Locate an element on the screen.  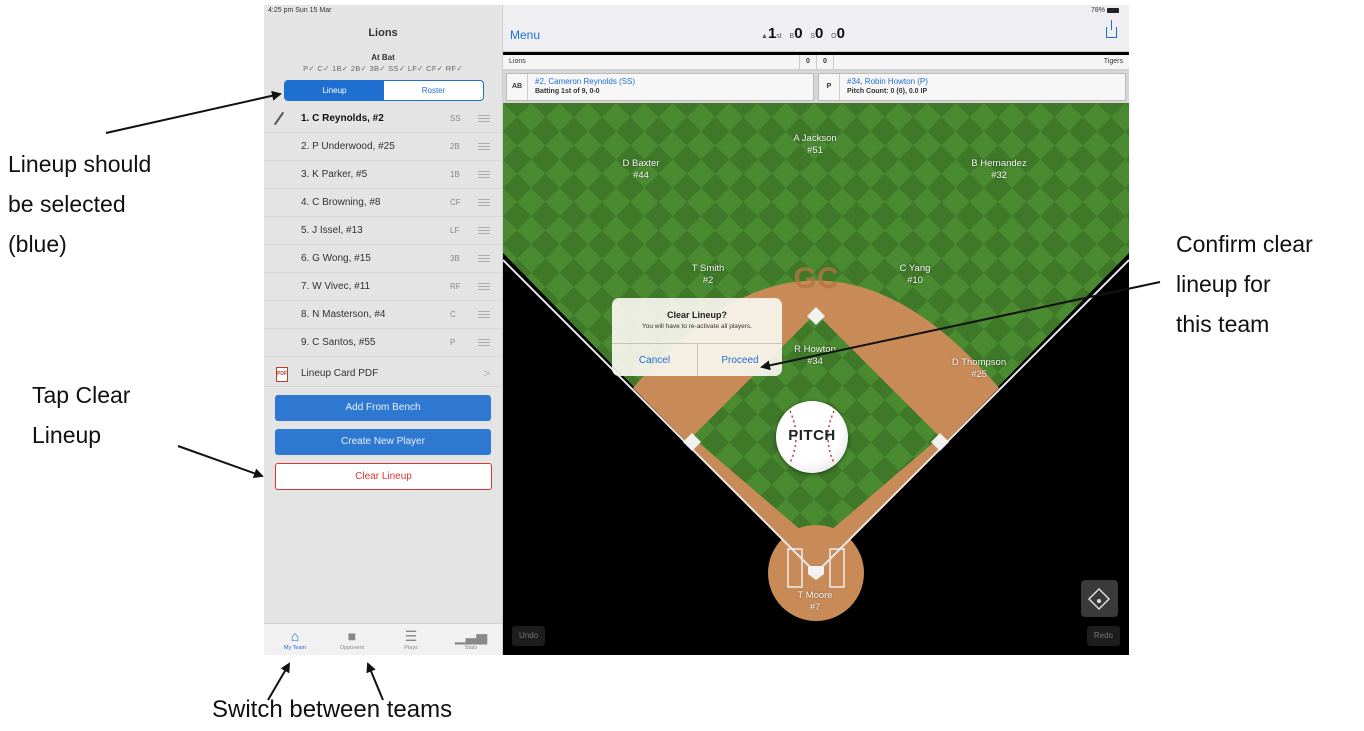
fielder-name: C Yang is located at coordinates (915, 268).